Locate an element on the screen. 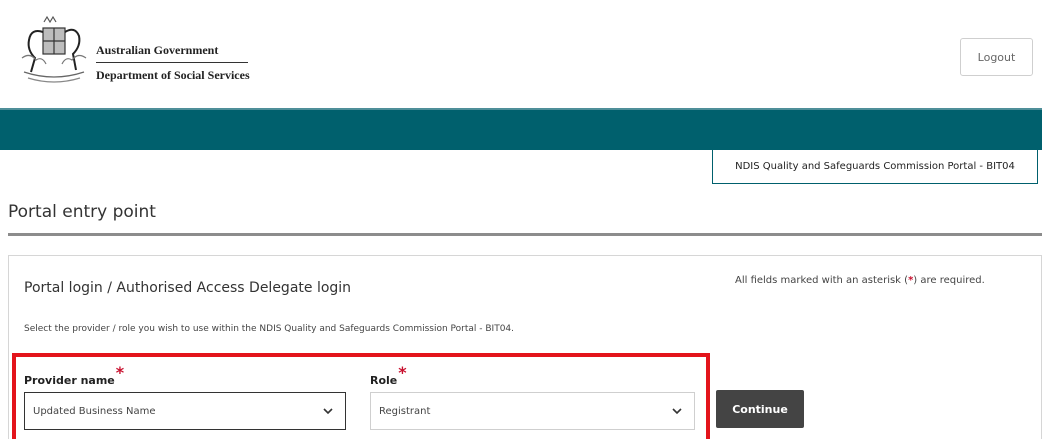  logout-button: Logout is located at coordinates (996, 57).